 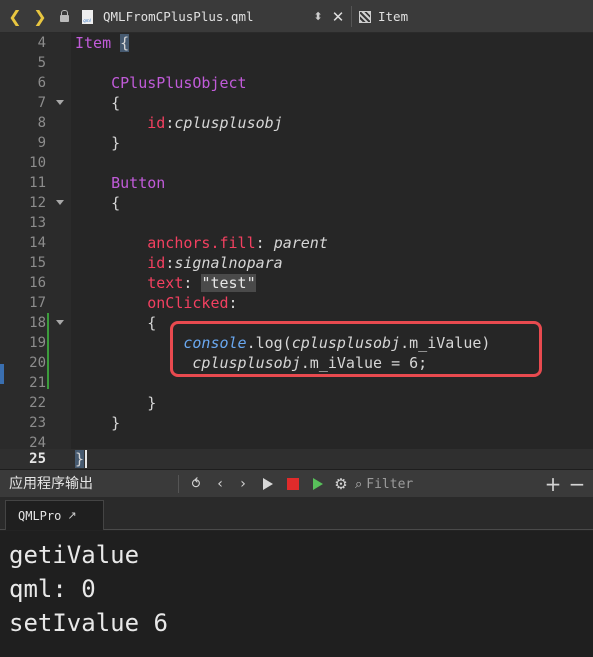 I want to click on code-line: 7 {, so click(x=296, y=103).